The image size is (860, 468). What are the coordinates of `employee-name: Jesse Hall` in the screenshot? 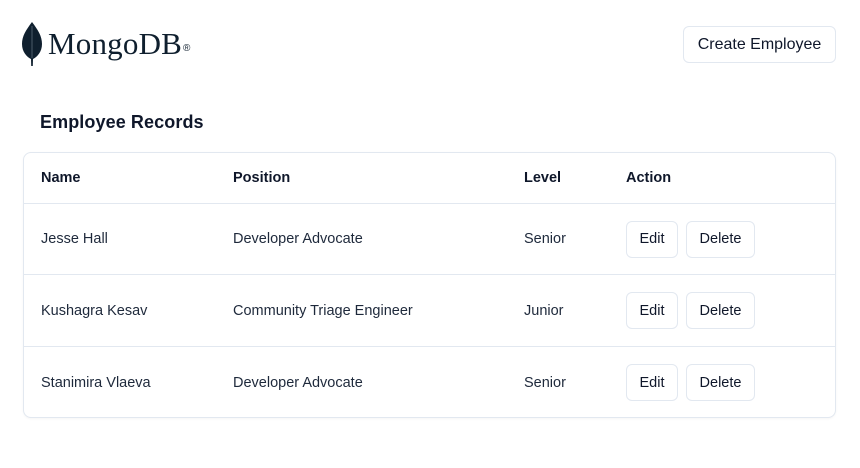 It's located at (74, 239).